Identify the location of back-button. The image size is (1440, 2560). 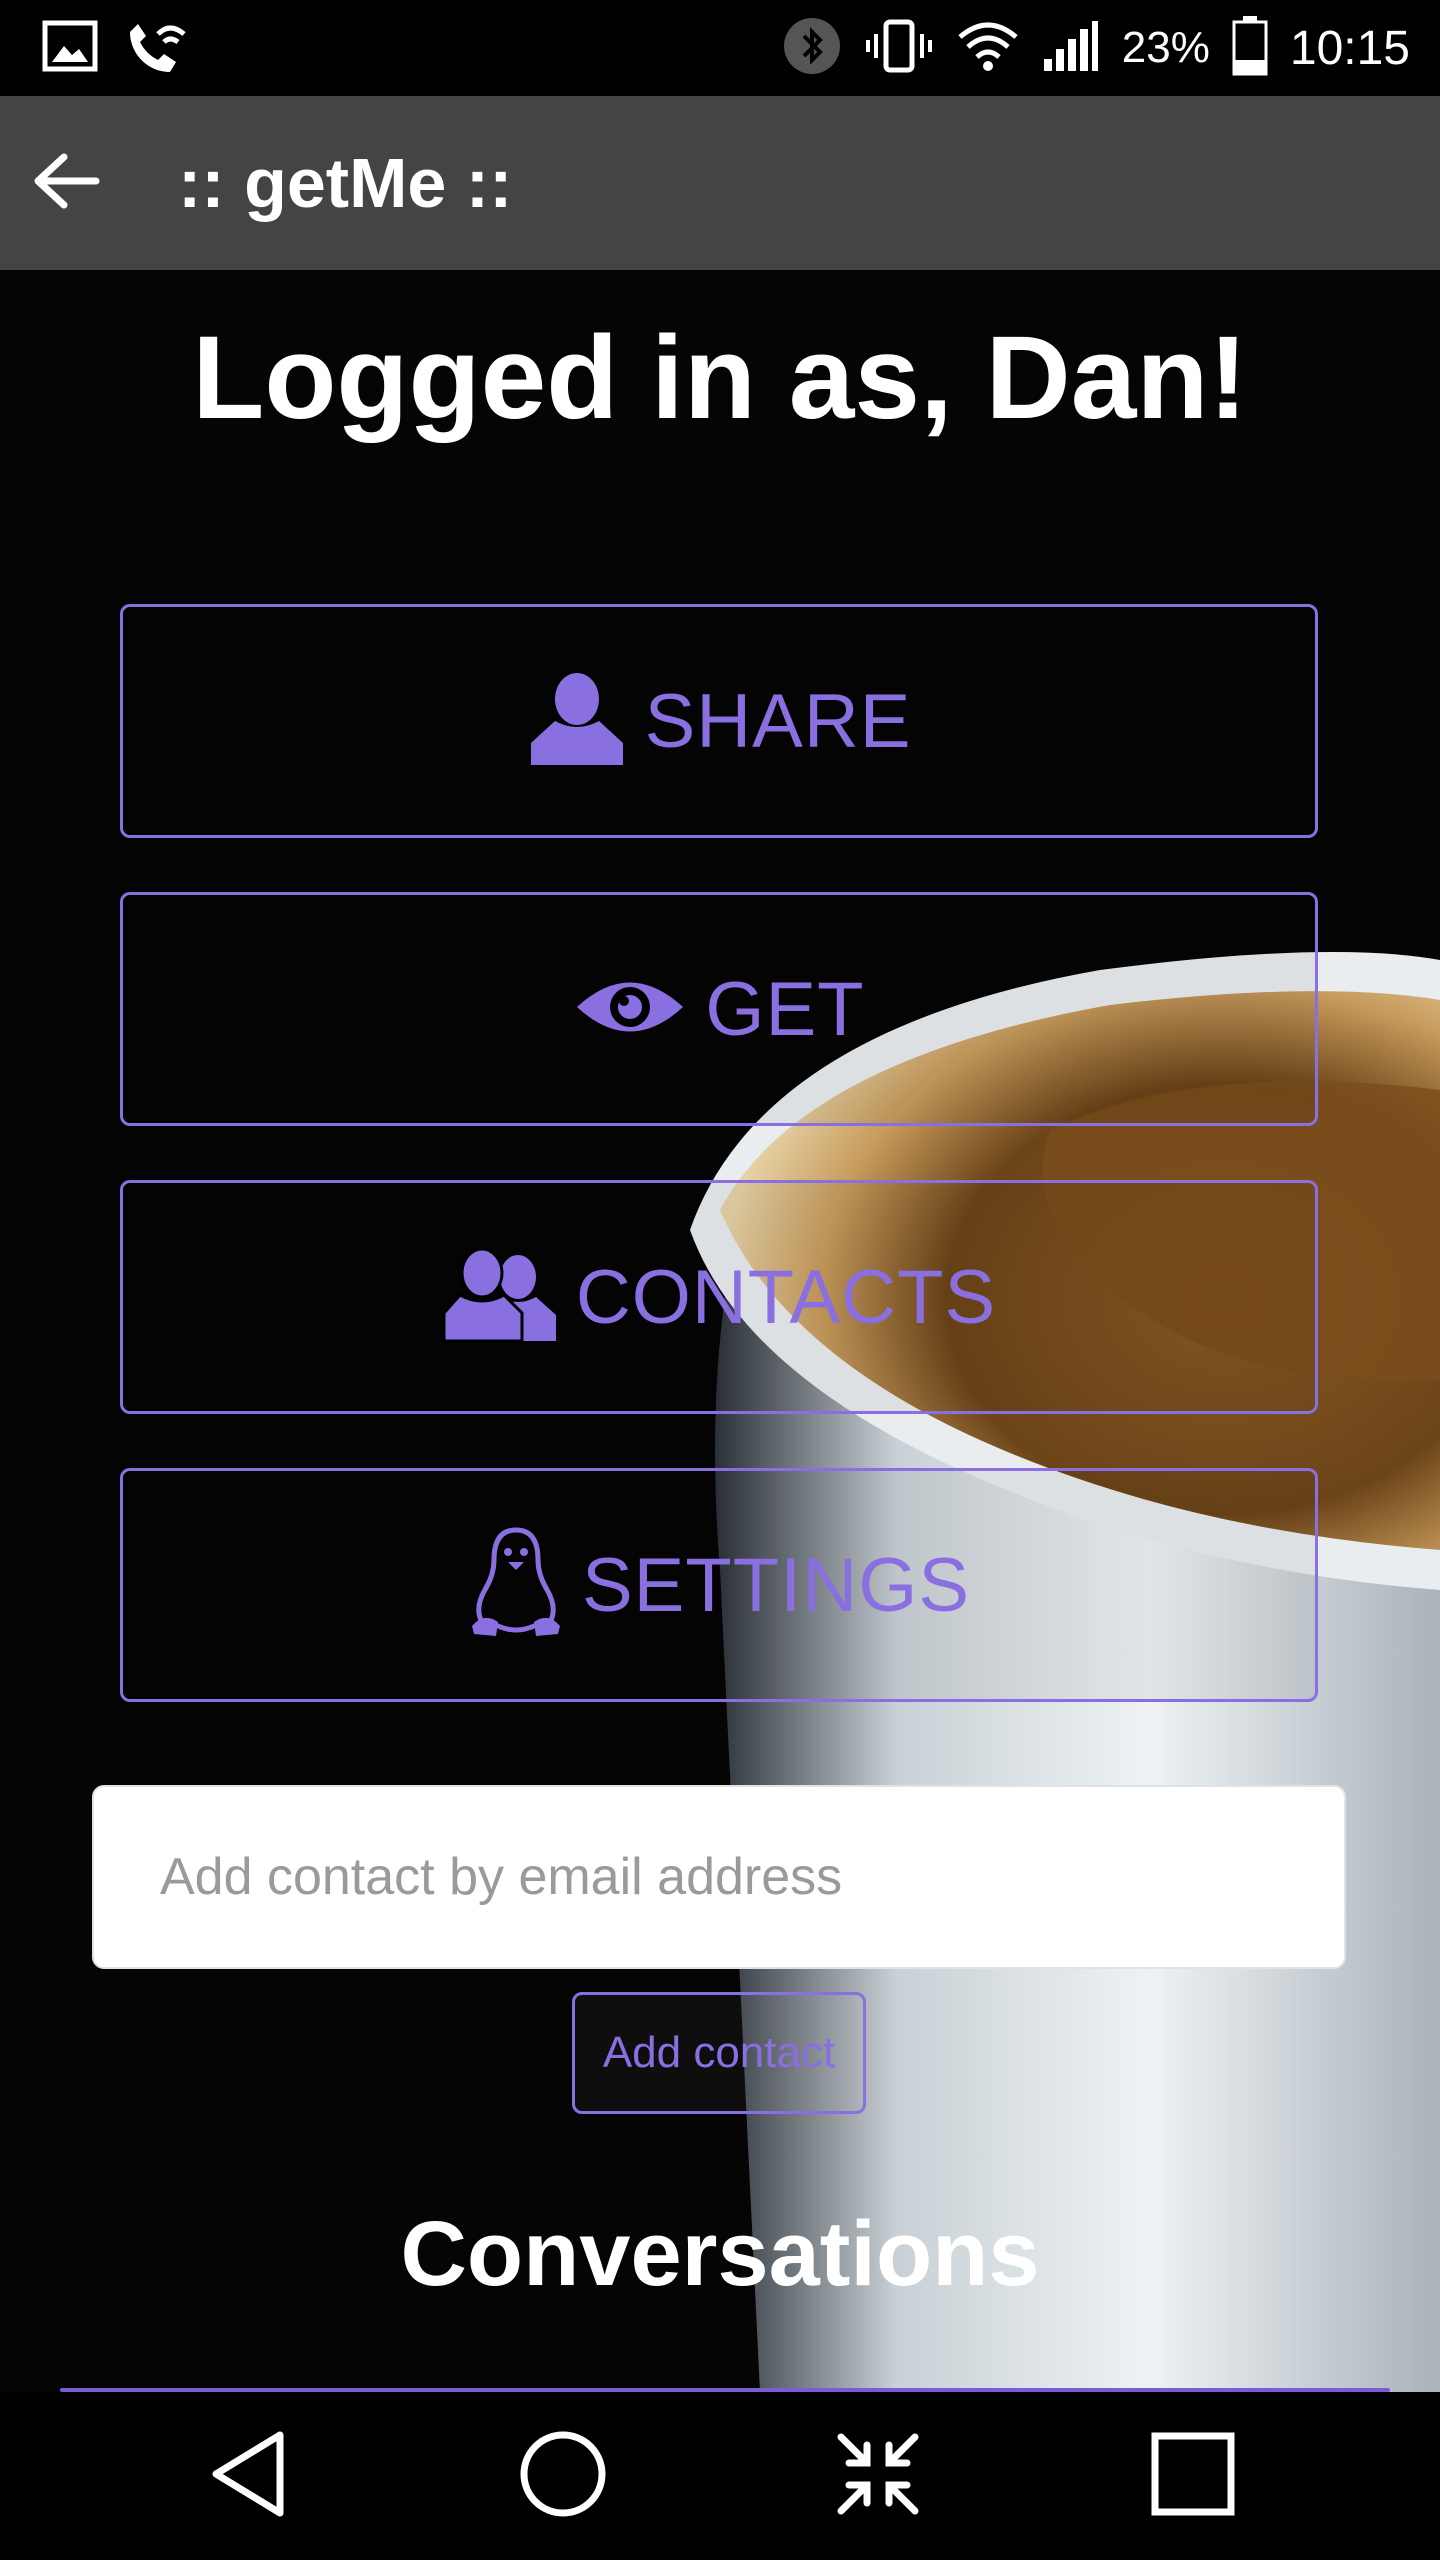
(65, 183).